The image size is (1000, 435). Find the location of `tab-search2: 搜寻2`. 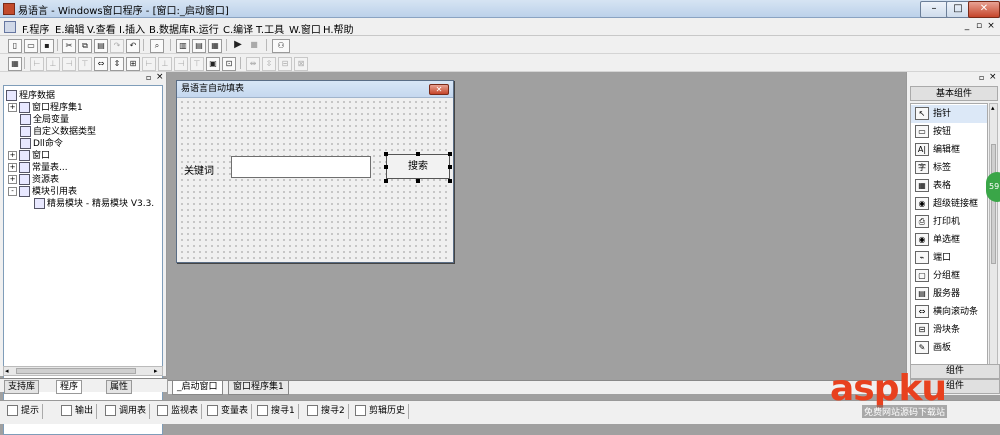

tab-search2: 搜寻2 is located at coordinates (326, 411).